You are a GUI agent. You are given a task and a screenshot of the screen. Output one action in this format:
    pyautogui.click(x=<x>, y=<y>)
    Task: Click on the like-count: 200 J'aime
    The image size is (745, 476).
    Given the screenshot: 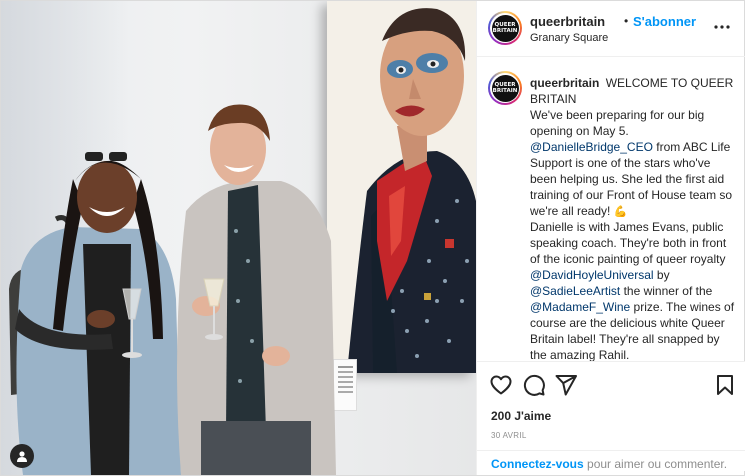 What is the action you would take?
    pyautogui.click(x=521, y=416)
    